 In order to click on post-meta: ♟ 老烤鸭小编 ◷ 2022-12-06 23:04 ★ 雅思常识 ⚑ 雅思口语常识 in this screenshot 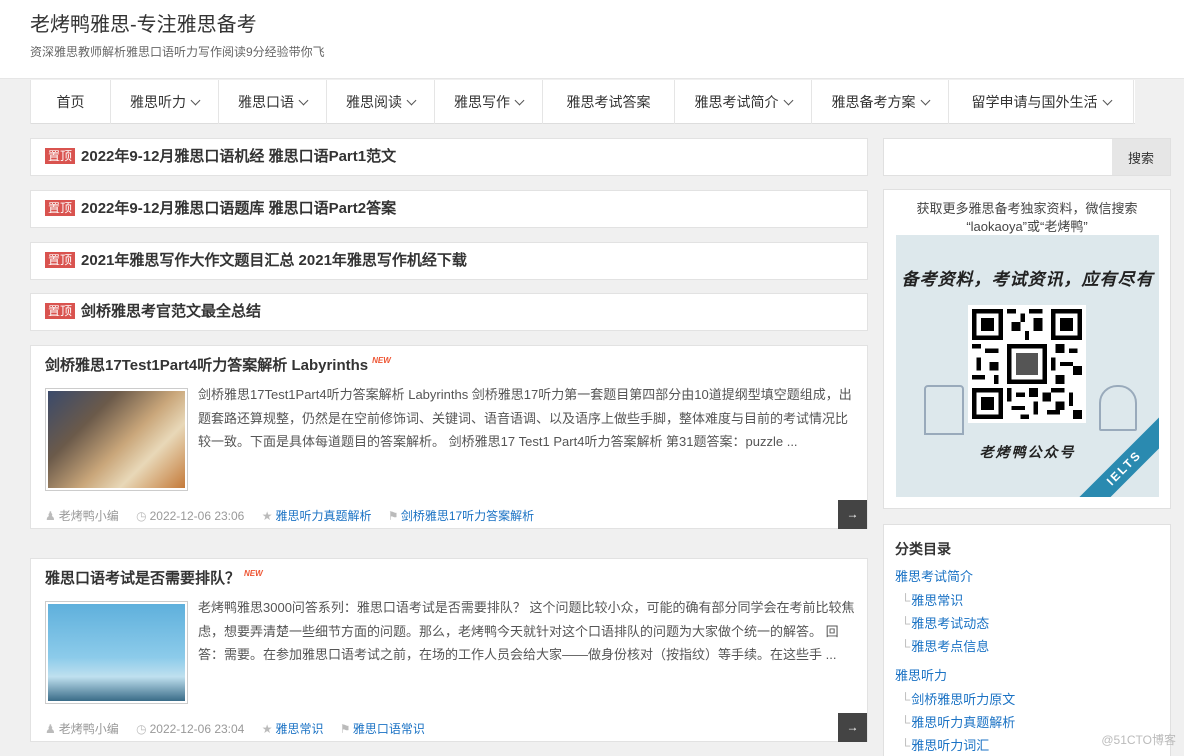, I will do `click(242, 728)`.